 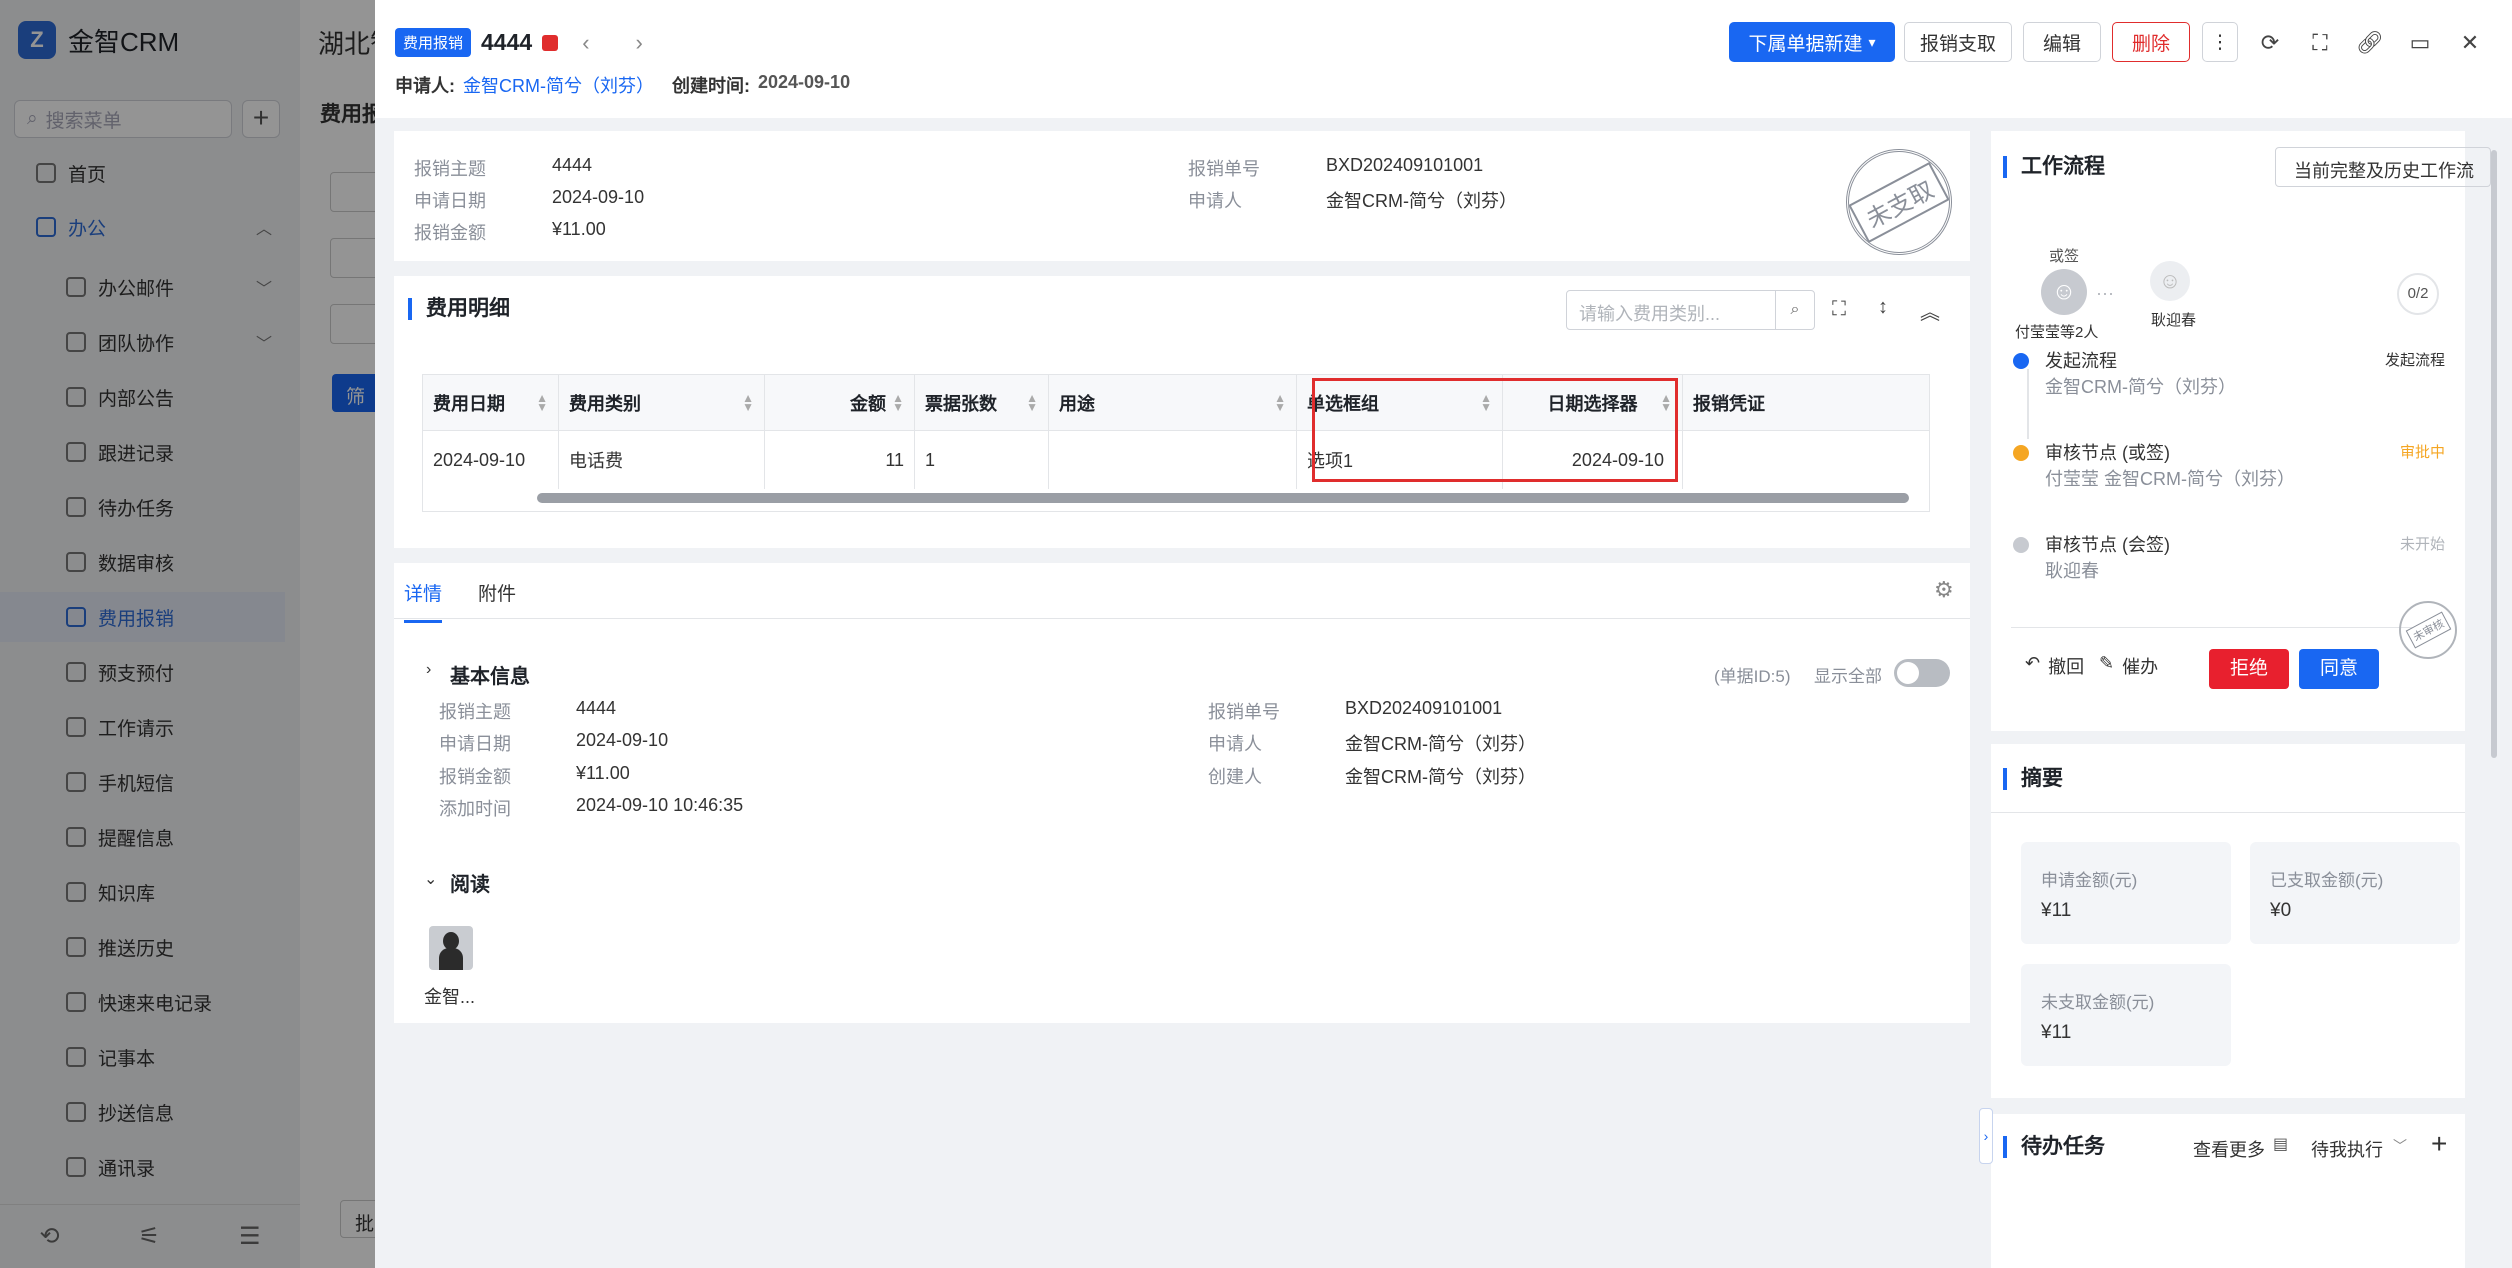 I want to click on tab-bar, so click(x=1182, y=591).